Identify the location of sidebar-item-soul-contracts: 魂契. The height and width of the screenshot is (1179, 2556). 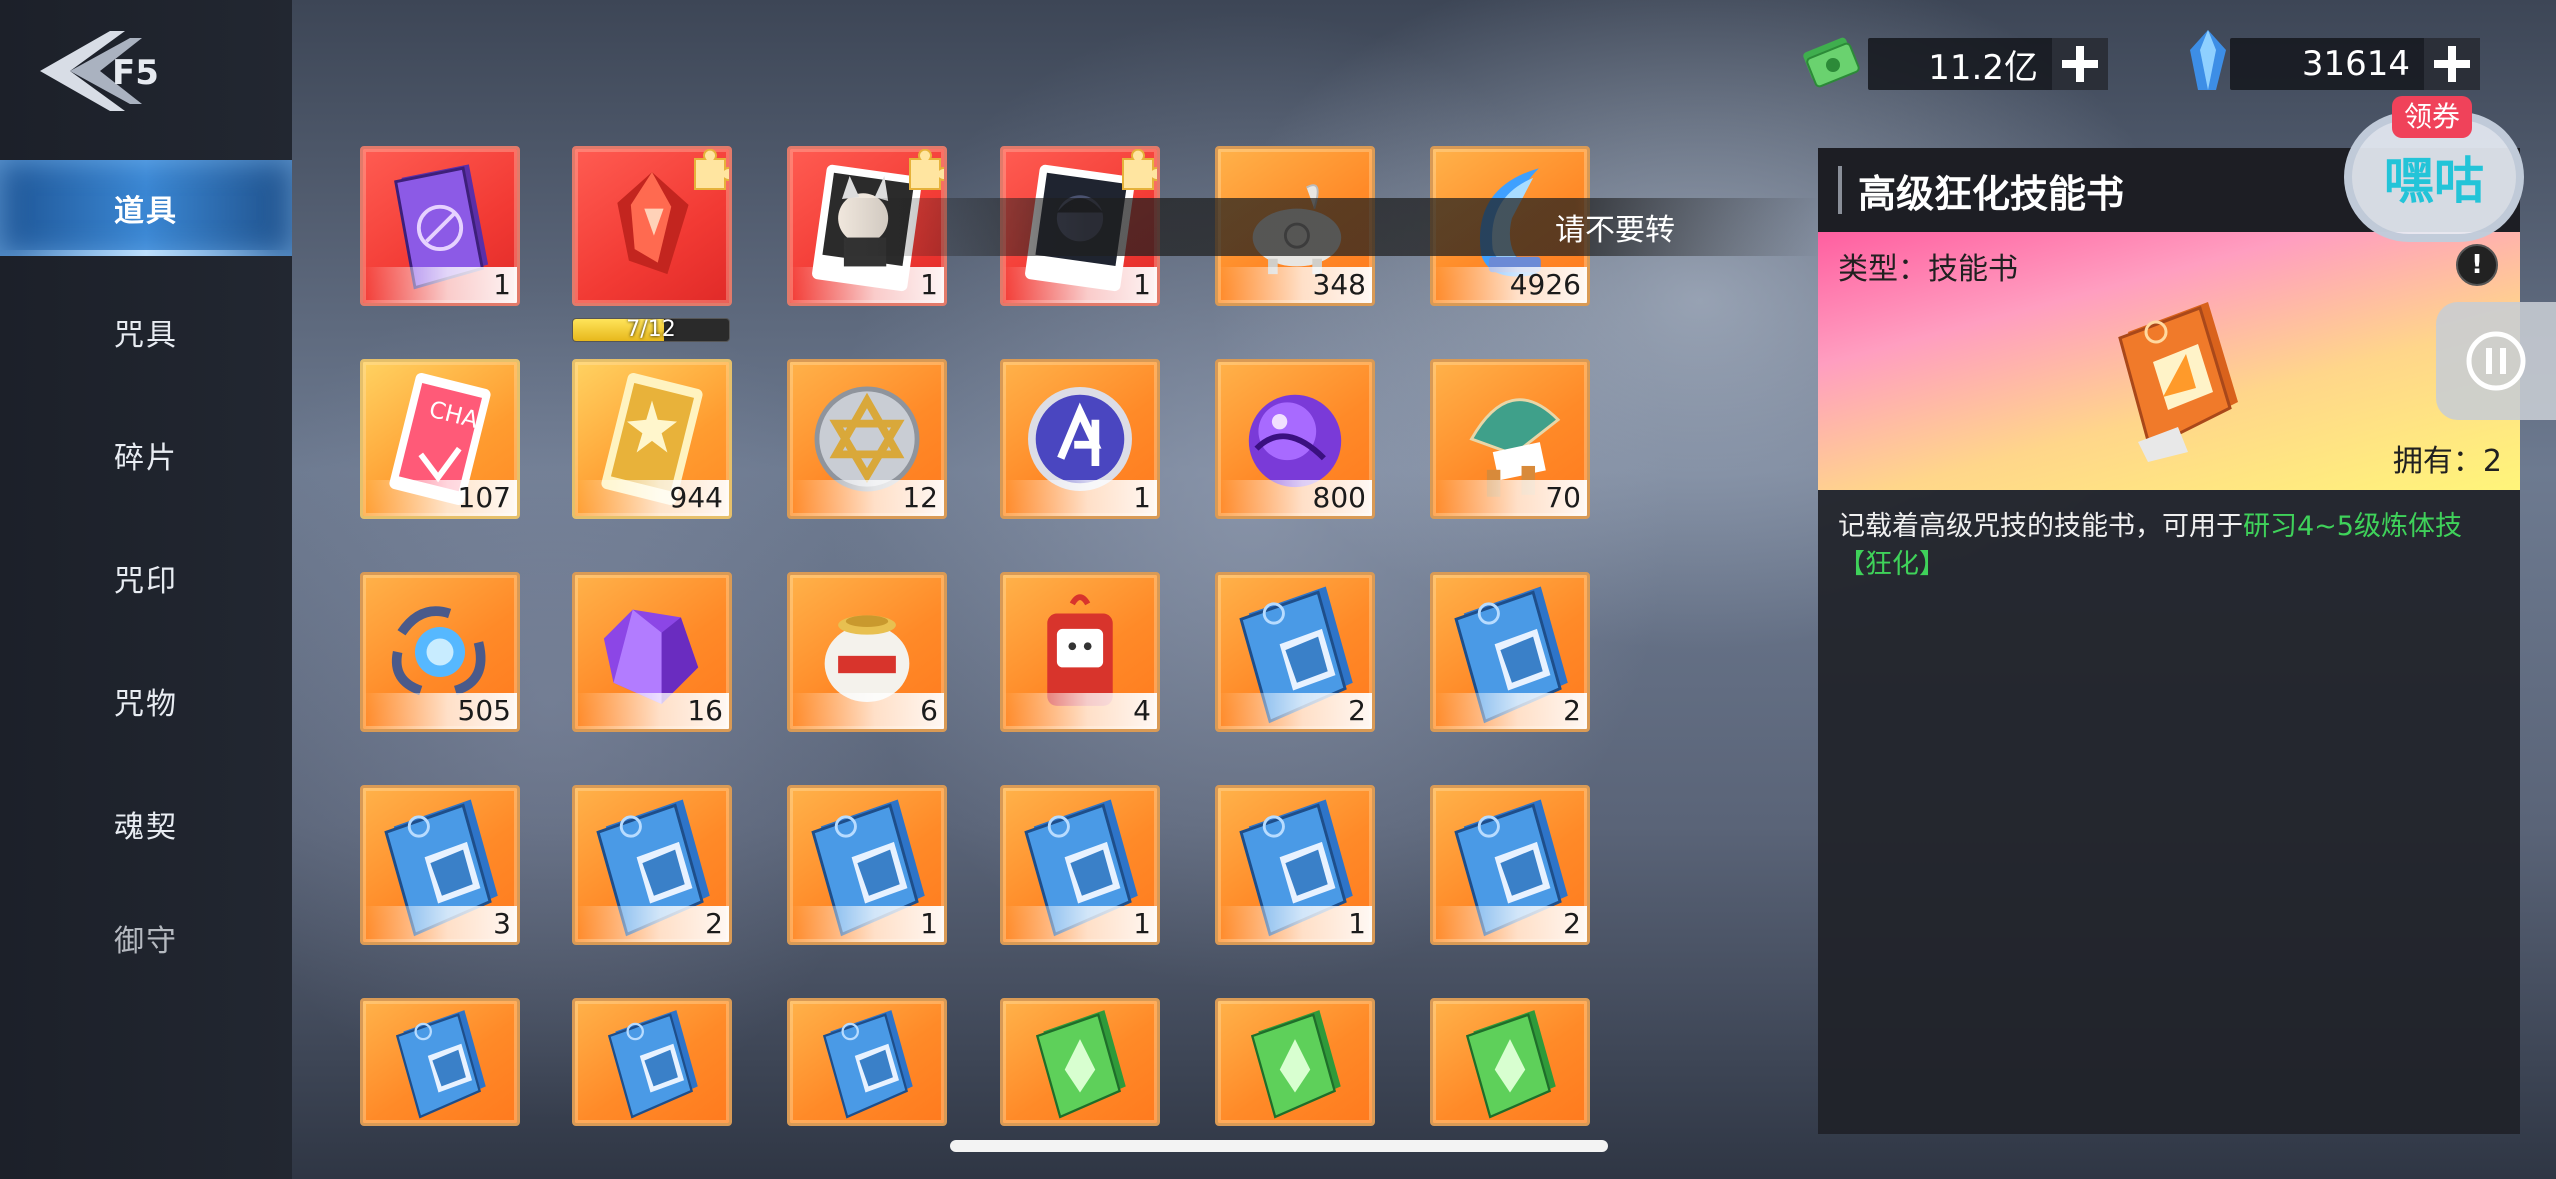
(146, 824).